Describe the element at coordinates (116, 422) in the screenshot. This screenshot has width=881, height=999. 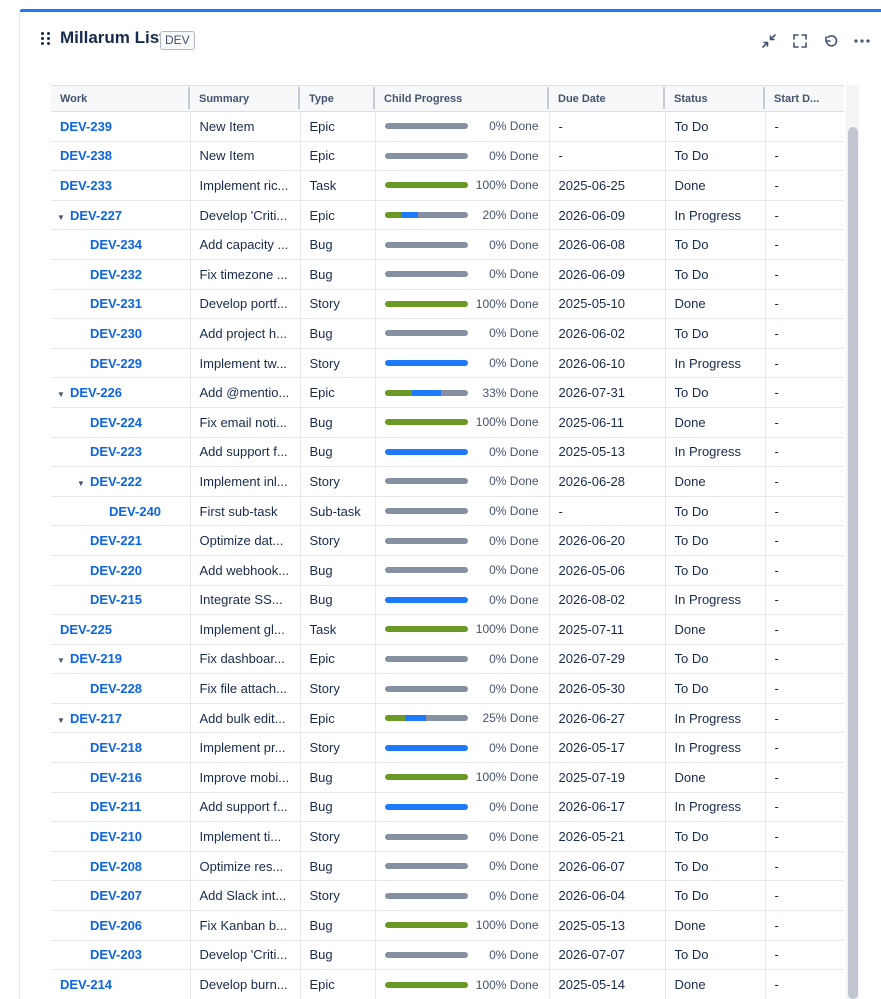
I see `issue-key-link: DEV-224` at that location.